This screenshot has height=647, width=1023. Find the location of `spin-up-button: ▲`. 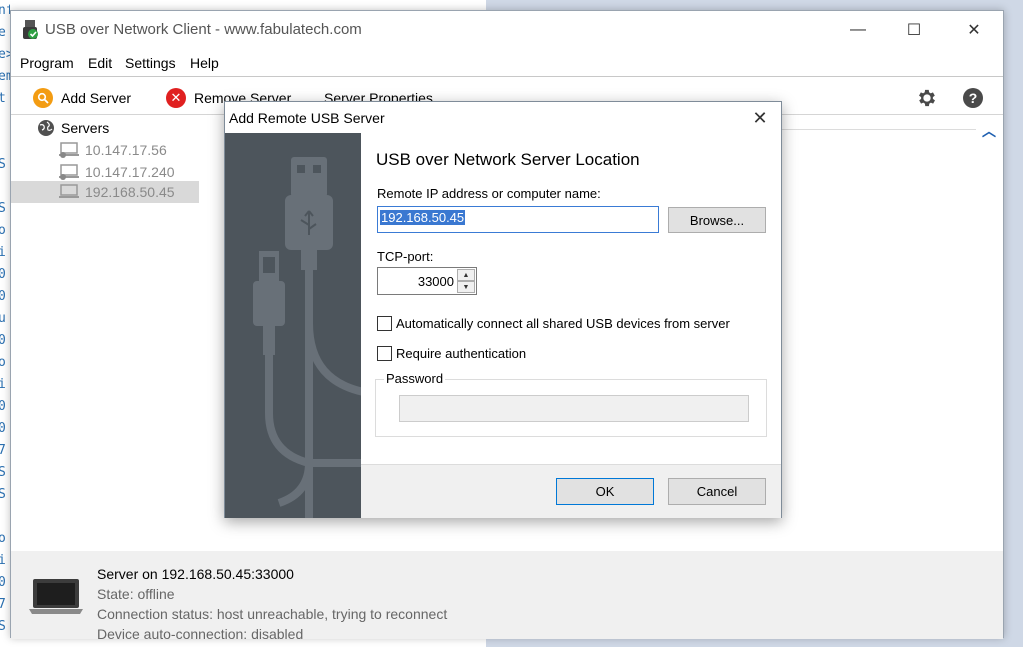

spin-up-button: ▲ is located at coordinates (466, 275).